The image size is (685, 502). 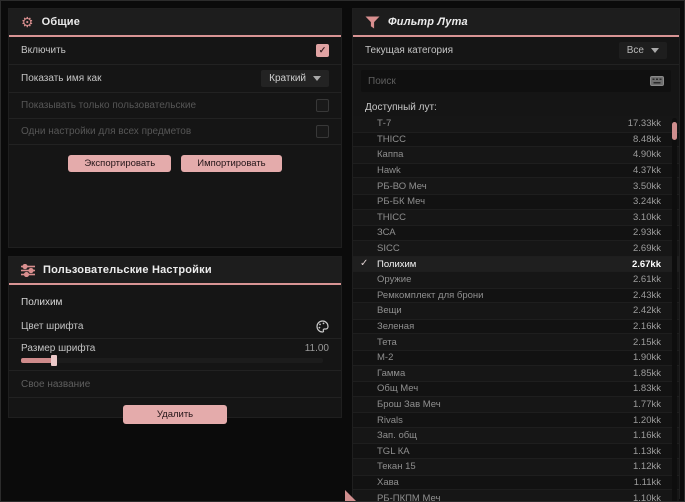 What do you see at coordinates (388, 249) in the screenshot?
I see `item-name: SICC` at bounding box center [388, 249].